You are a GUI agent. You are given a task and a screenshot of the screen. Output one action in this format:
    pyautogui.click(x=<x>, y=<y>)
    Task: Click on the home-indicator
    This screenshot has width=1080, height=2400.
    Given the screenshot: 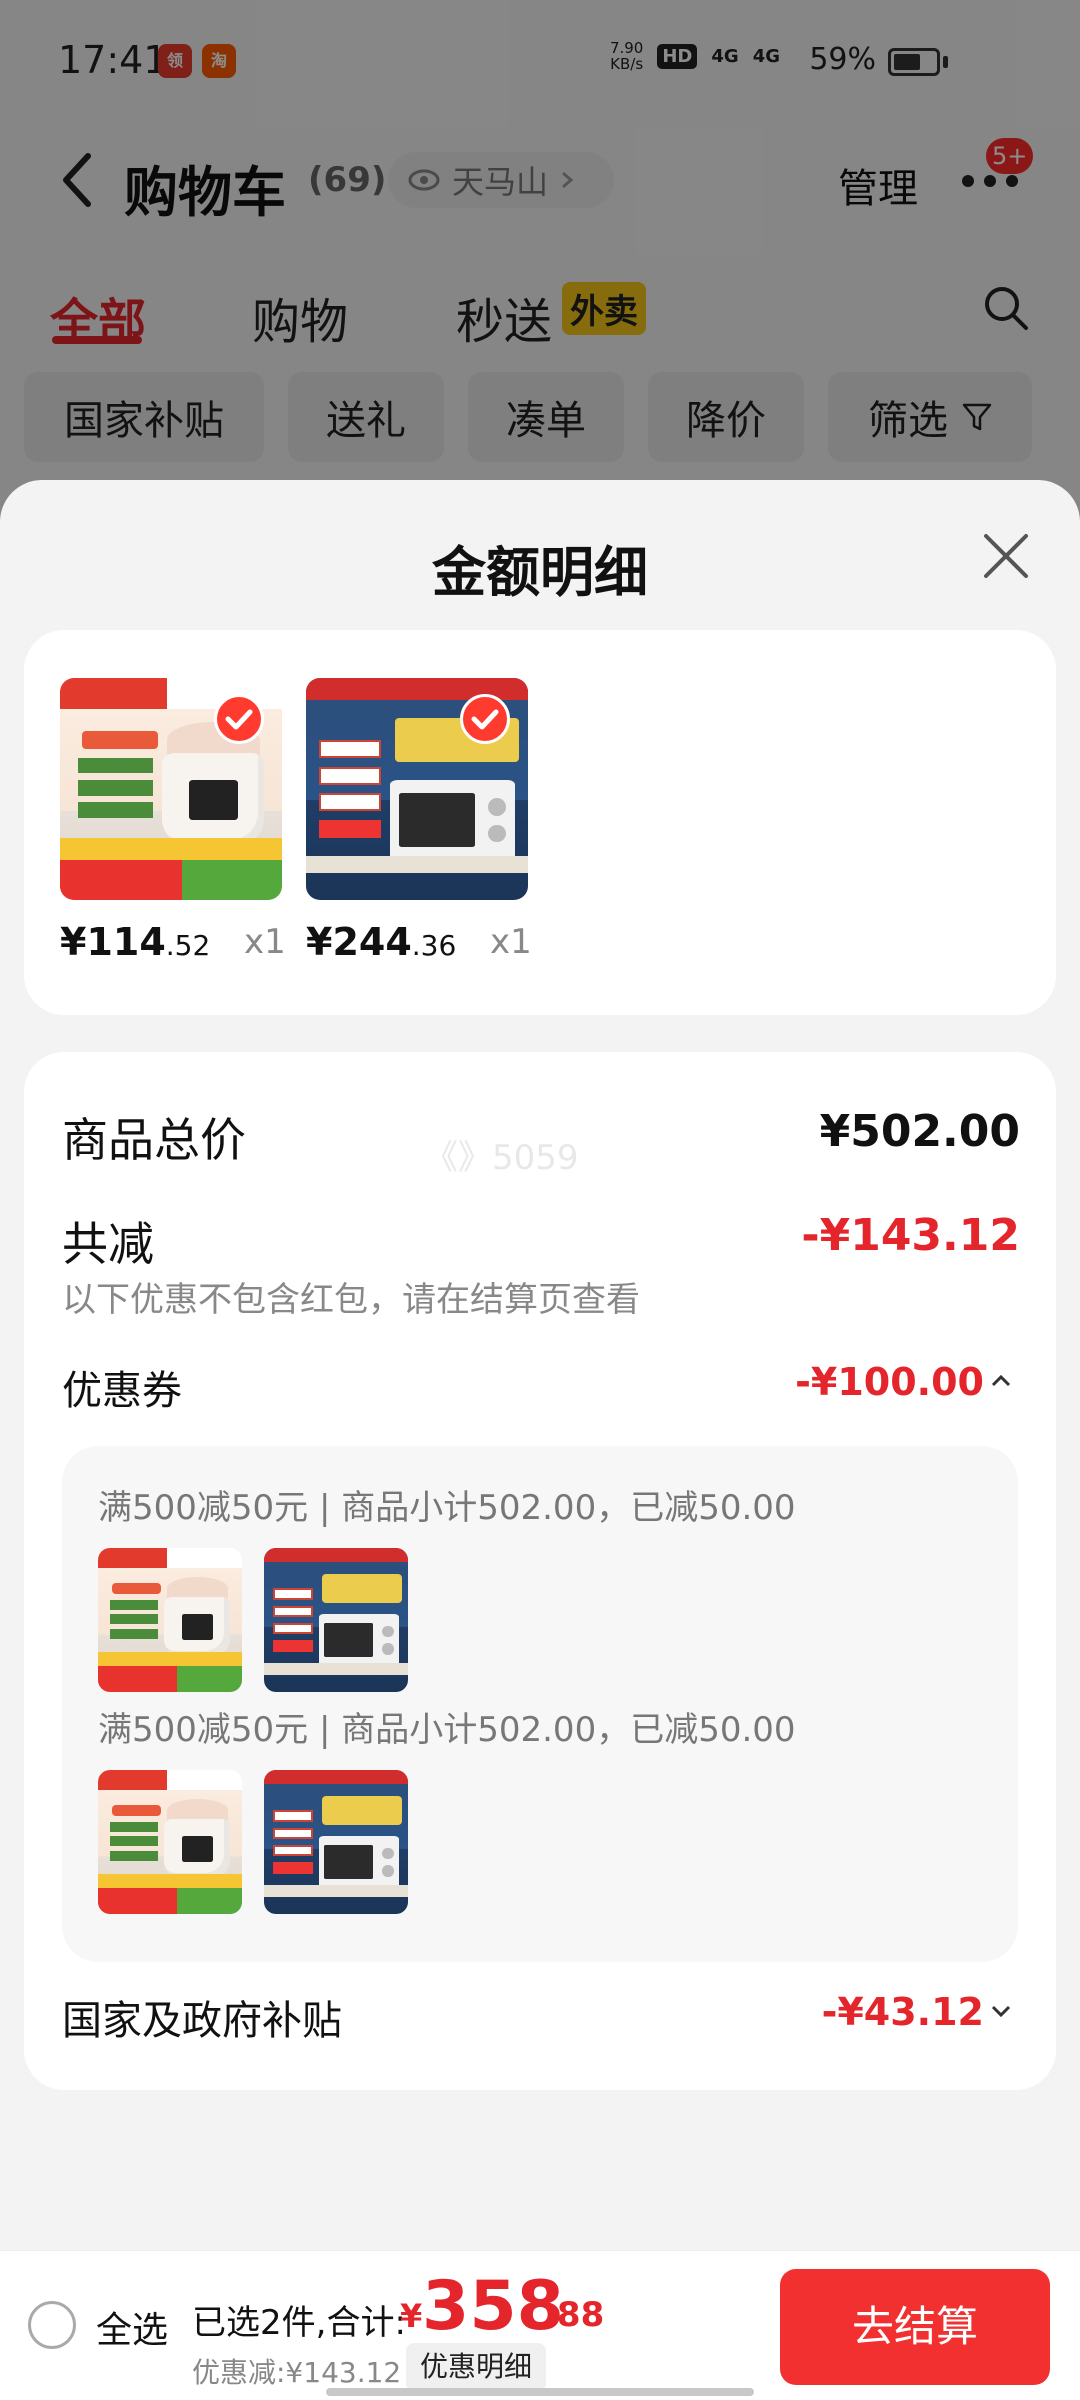 What is the action you would take?
    pyautogui.click(x=540, y=2392)
    